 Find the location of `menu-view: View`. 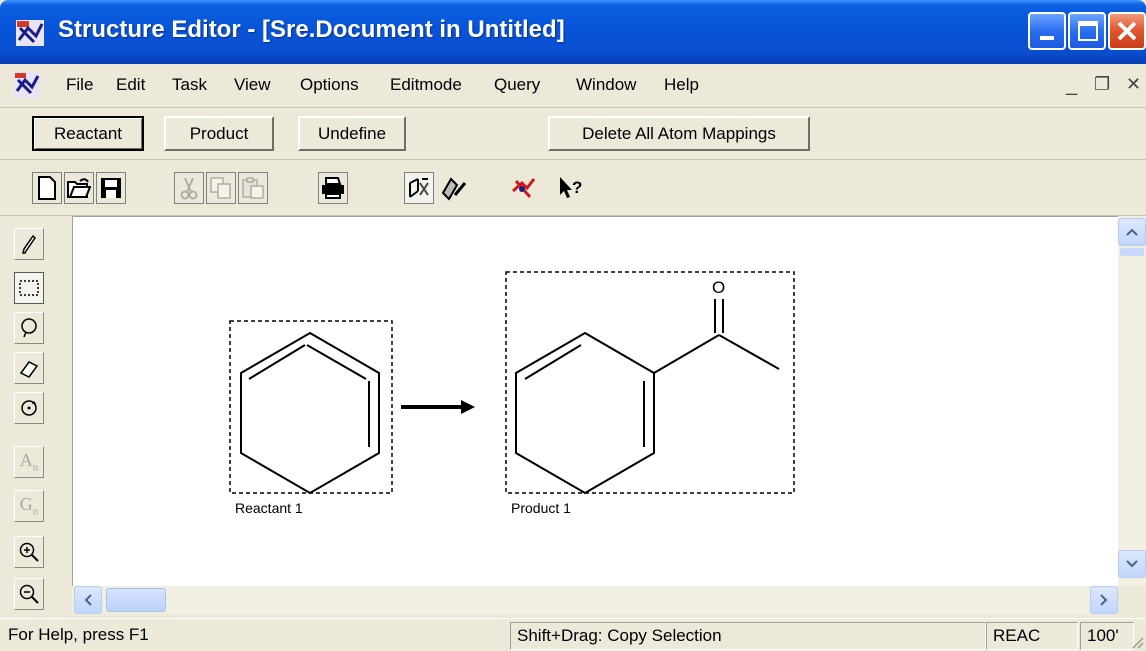

menu-view: View is located at coordinates (252, 85).